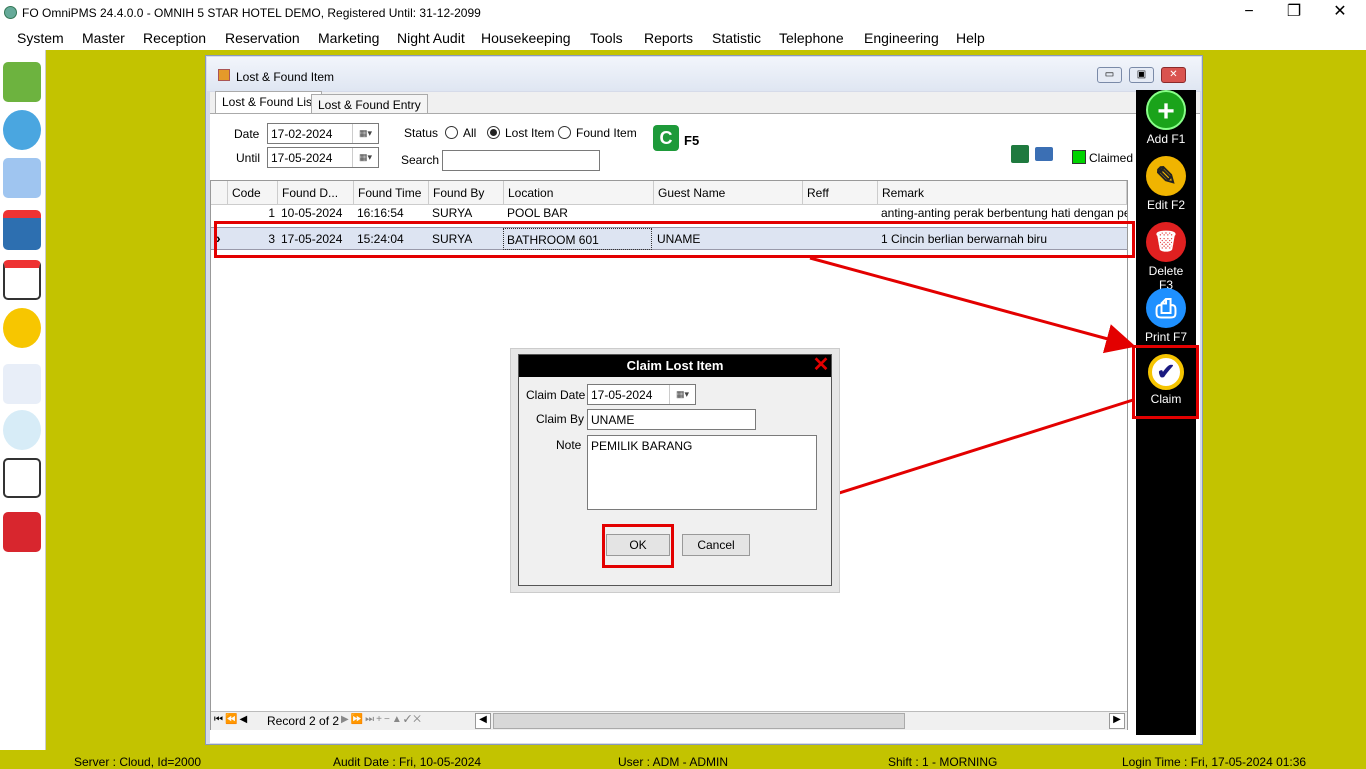 This screenshot has width=1366, height=769. Describe the element at coordinates (1214, 762) in the screenshot. I see `login-time: Login Time : Fri, 17-05-2024 01:36` at that location.